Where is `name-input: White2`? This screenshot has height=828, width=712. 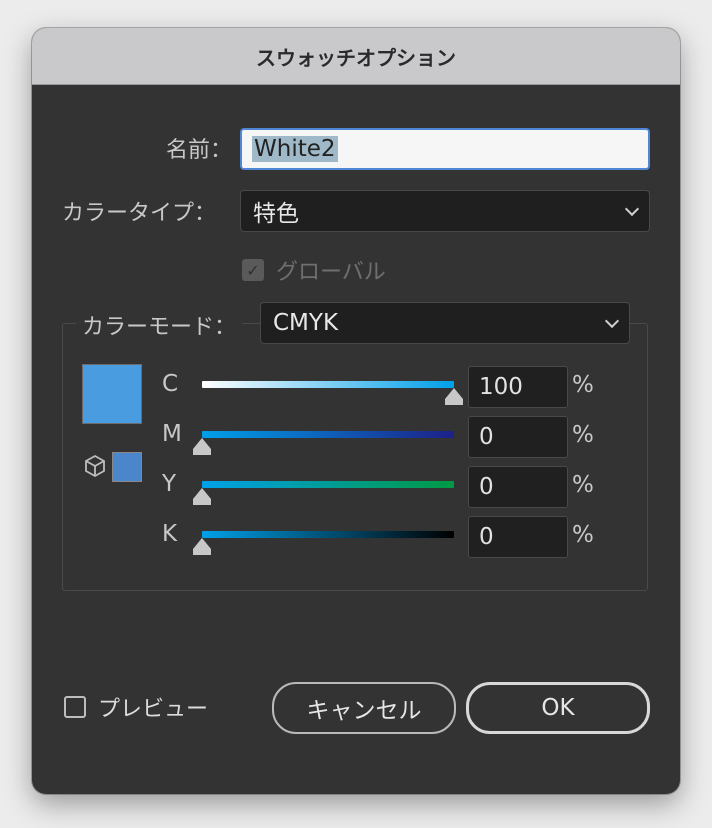
name-input: White2 is located at coordinates (445, 149).